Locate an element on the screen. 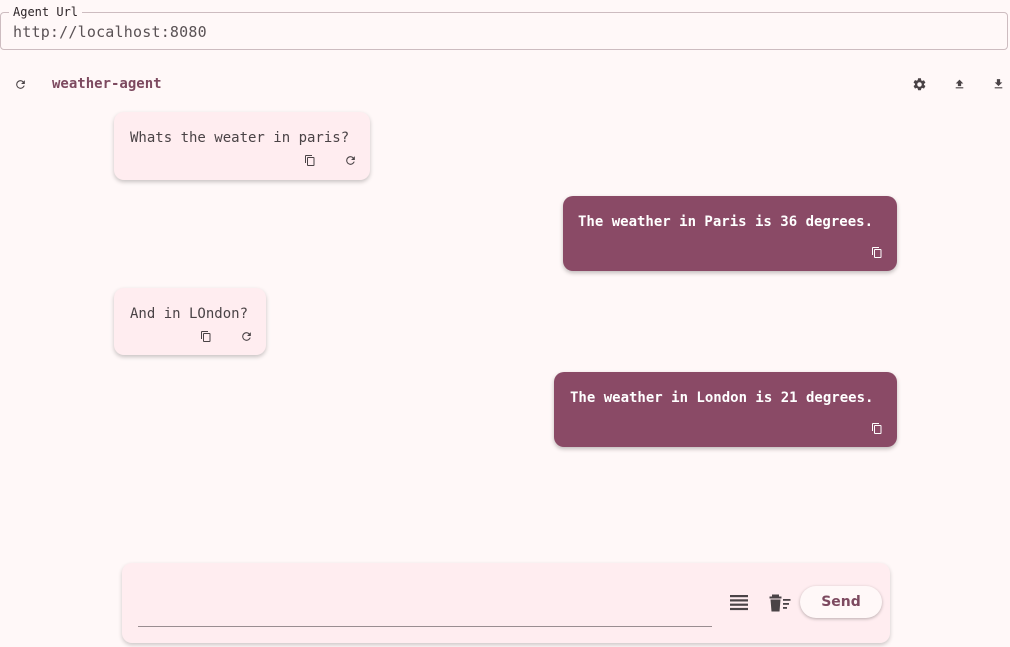  agent-url-value: http://localhost:8080 is located at coordinates (110, 32).